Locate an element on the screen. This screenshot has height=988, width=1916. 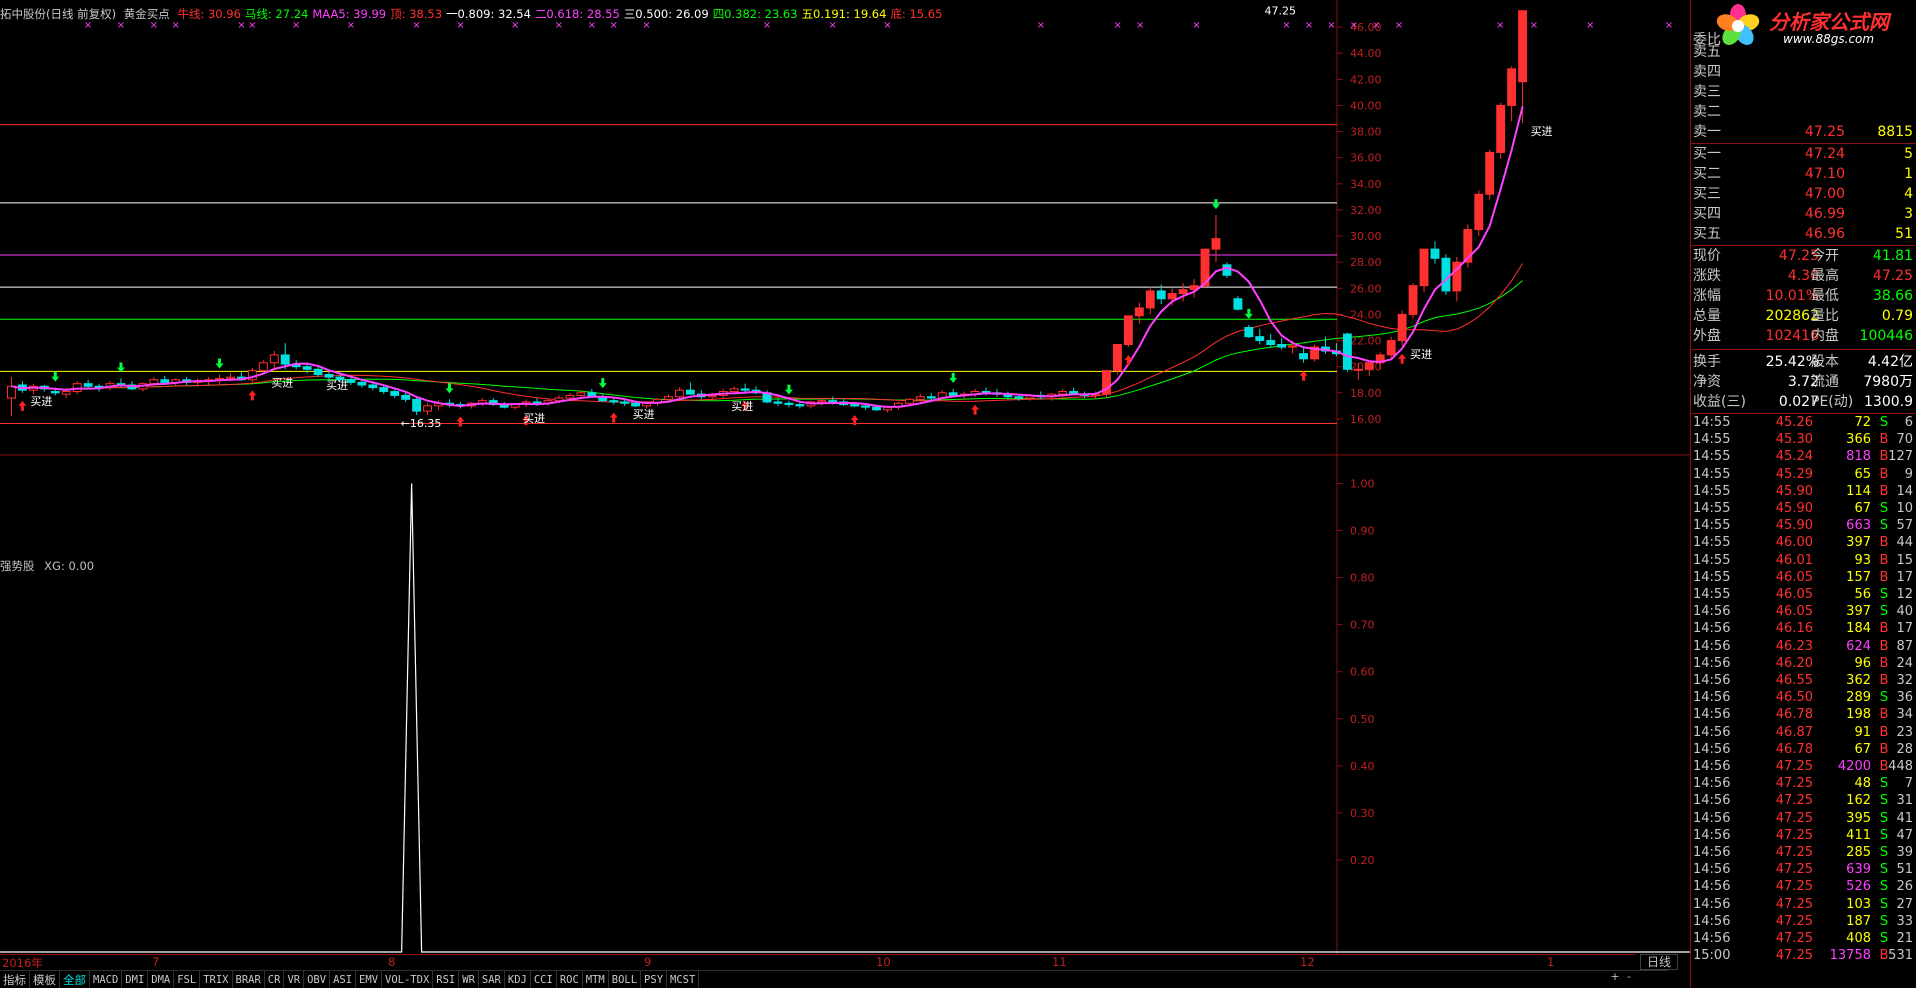
tab-dmi: DMI is located at coordinates (135, 979).